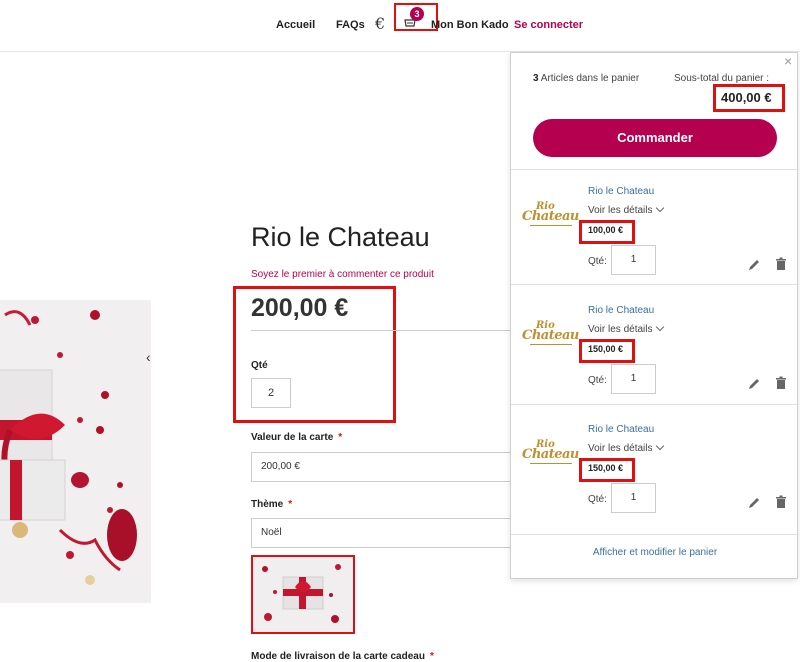  What do you see at coordinates (655, 552) in the screenshot?
I see `view-cart-link: Afficher et modifier le panier` at bounding box center [655, 552].